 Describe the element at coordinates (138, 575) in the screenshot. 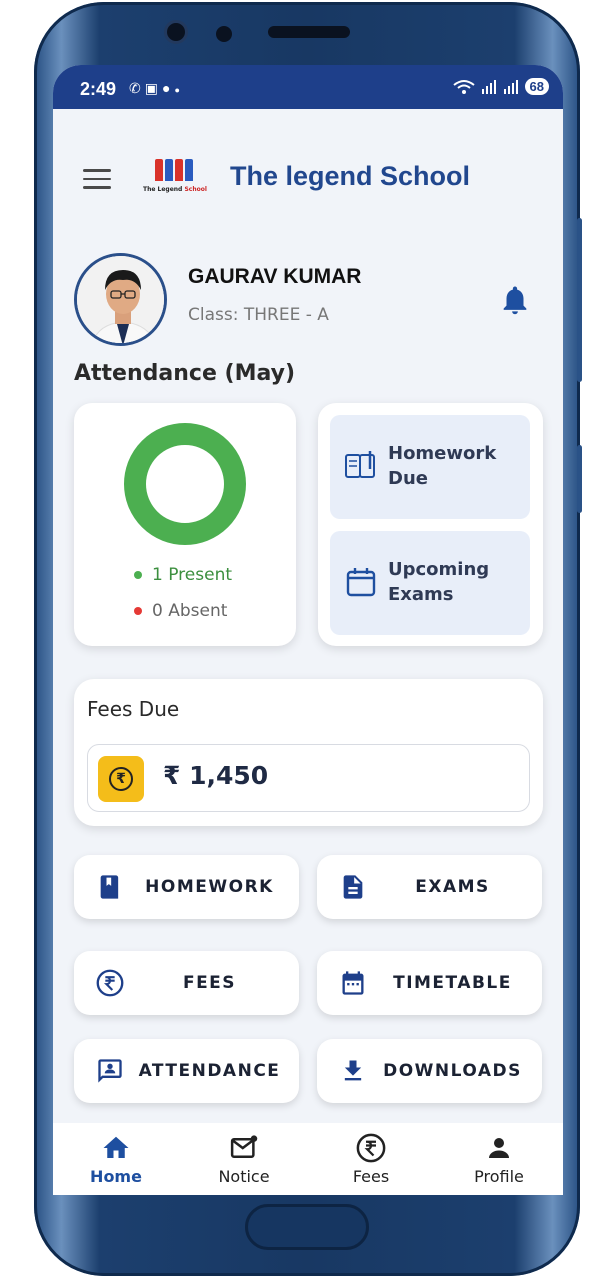

I see `present-dot` at that location.